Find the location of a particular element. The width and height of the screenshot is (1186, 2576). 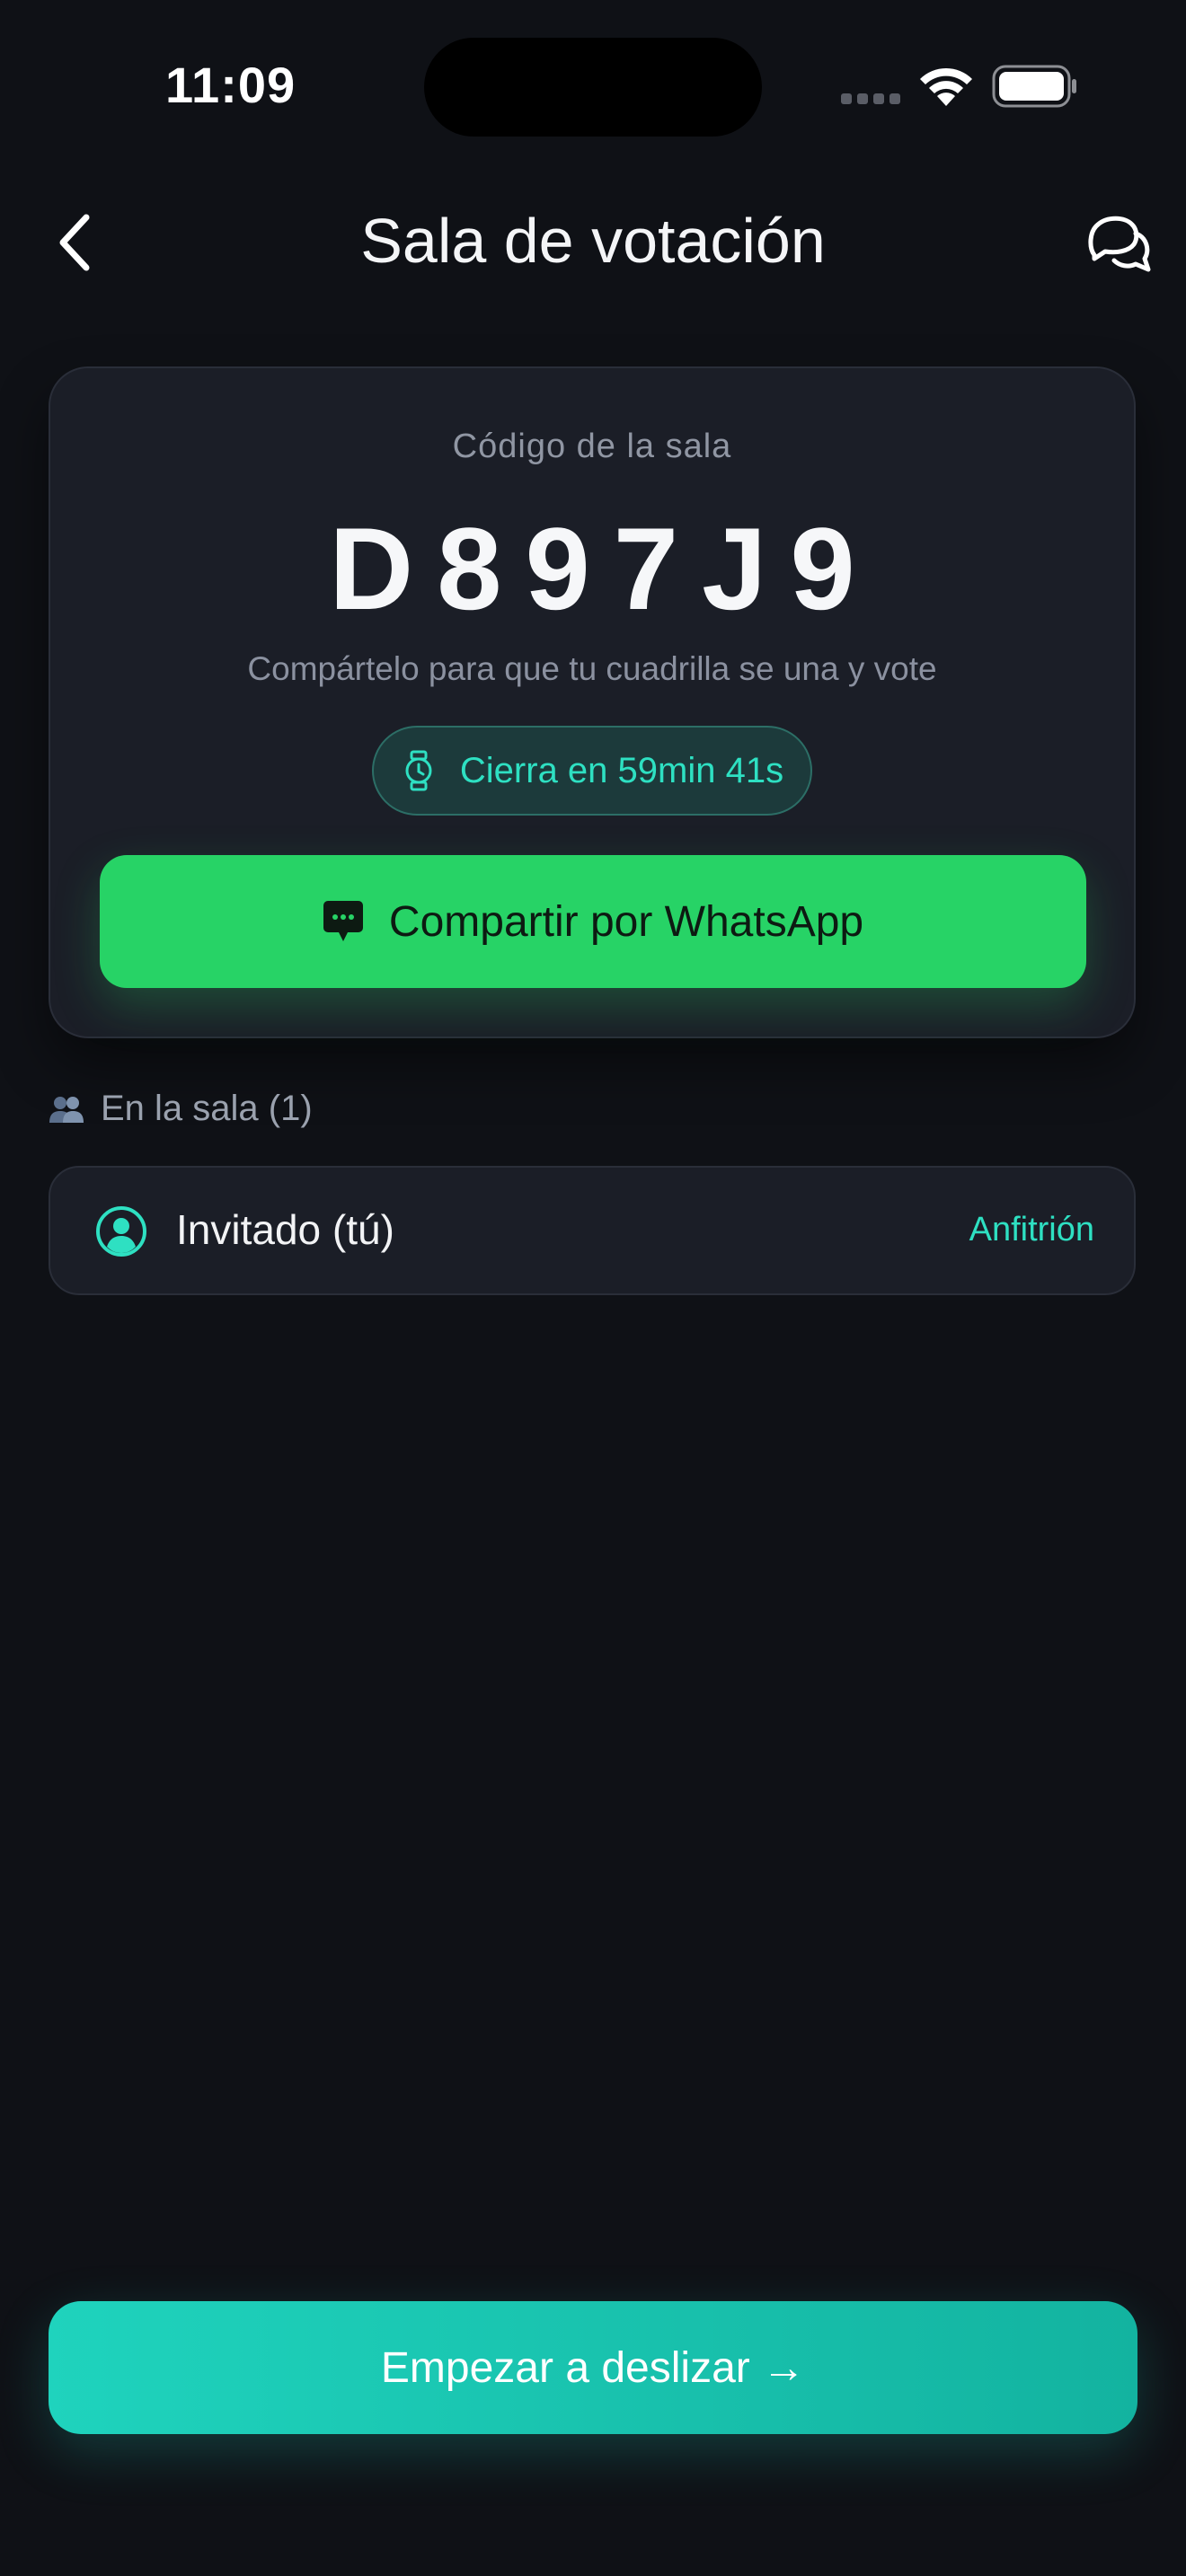

members-title: En la sala (1) is located at coordinates (207, 1108).